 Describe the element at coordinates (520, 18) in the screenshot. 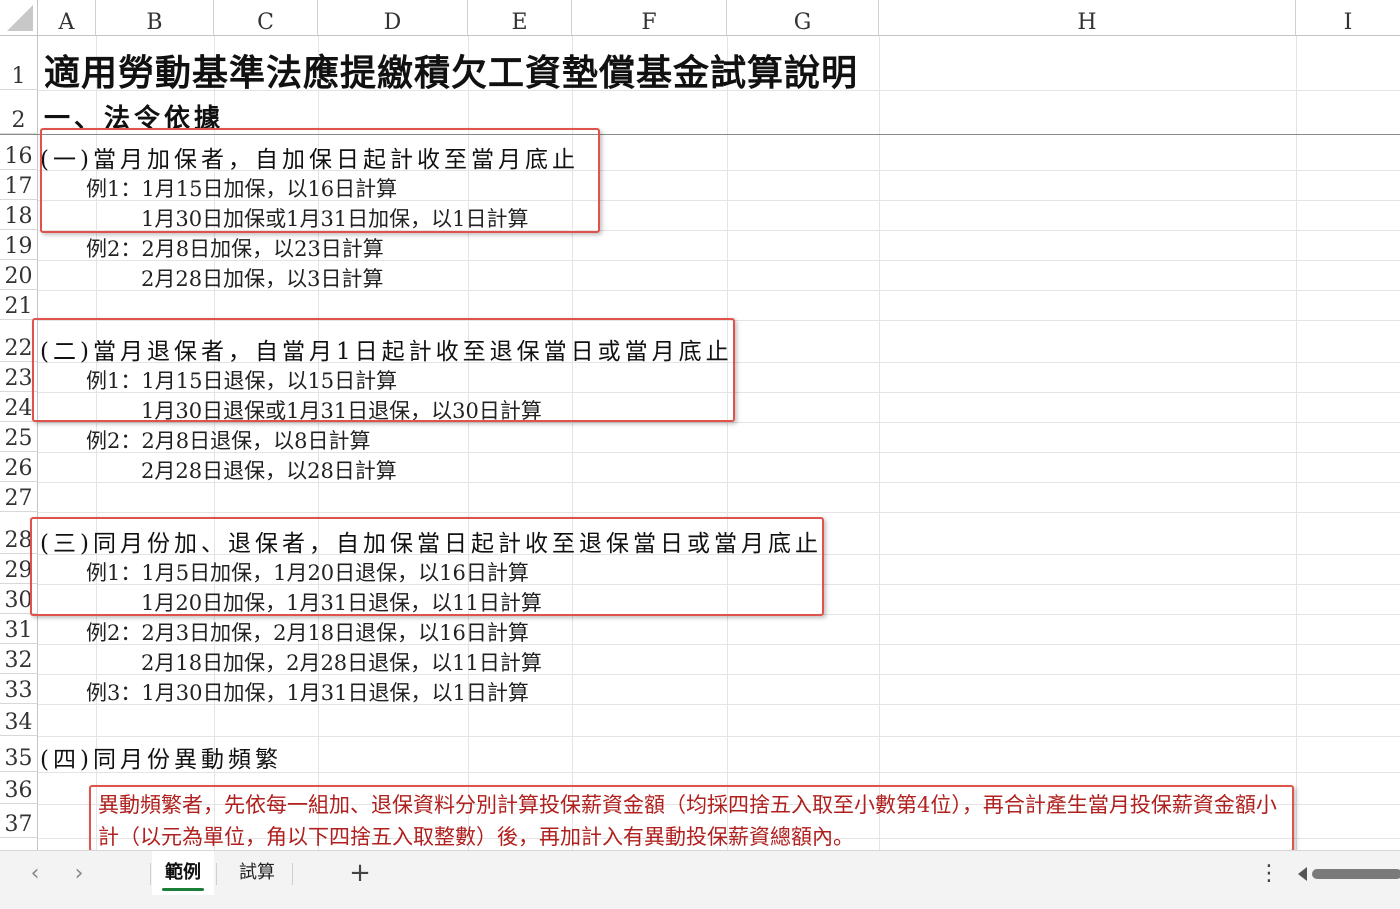

I see `column-header-e: E` at that location.